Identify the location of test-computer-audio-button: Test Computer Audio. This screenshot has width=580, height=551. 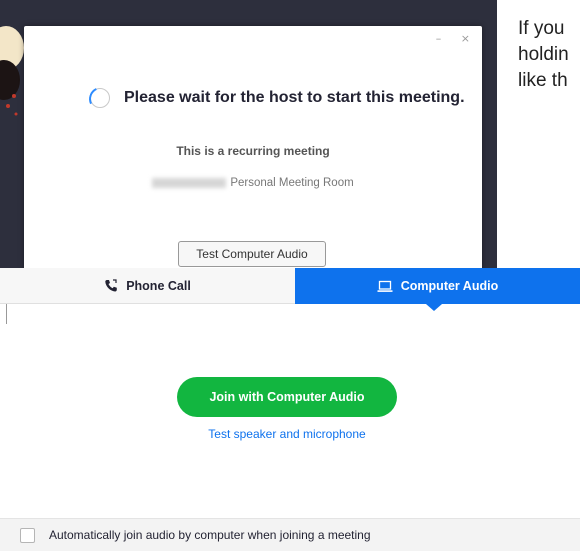
(252, 254).